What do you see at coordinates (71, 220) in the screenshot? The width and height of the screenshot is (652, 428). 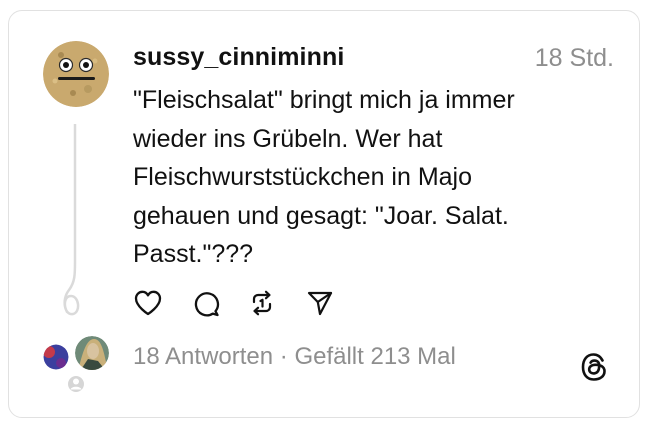 I see `thread-connector-line` at bounding box center [71, 220].